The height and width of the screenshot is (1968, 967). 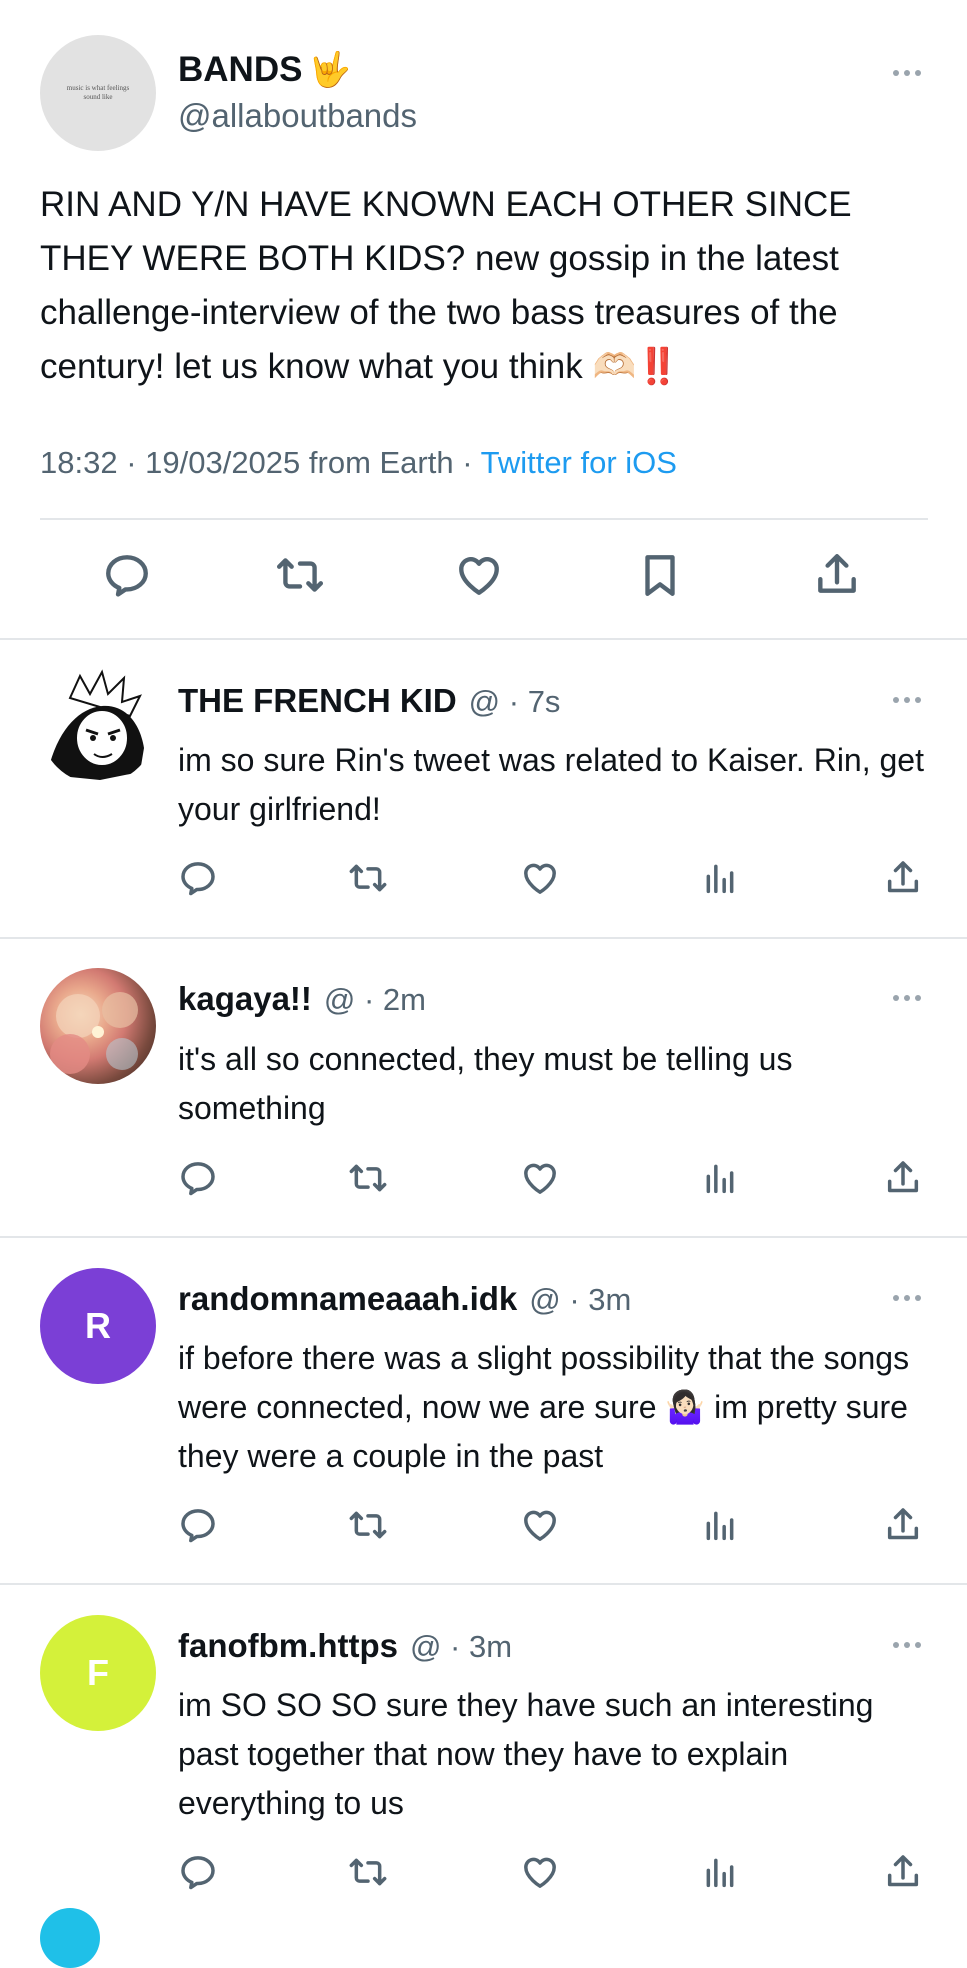 I want to click on author-handle: @allaboutbands, so click(x=297, y=116).